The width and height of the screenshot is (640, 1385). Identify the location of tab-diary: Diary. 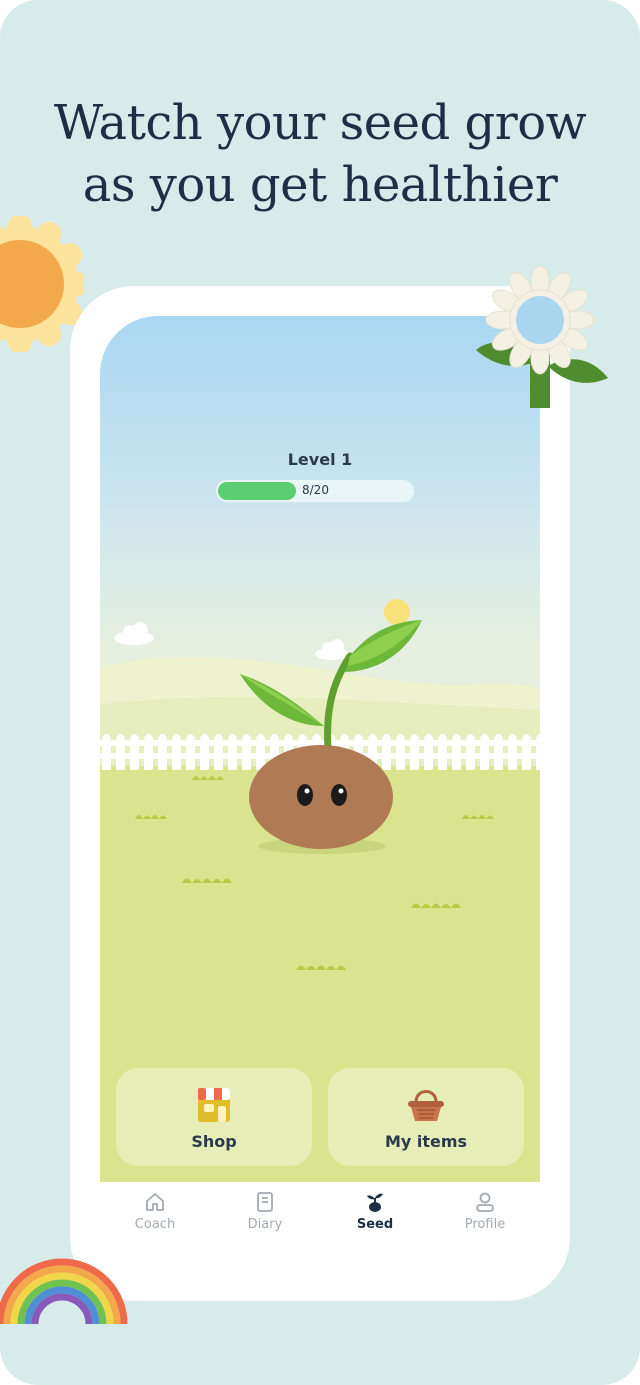
(265, 1212).